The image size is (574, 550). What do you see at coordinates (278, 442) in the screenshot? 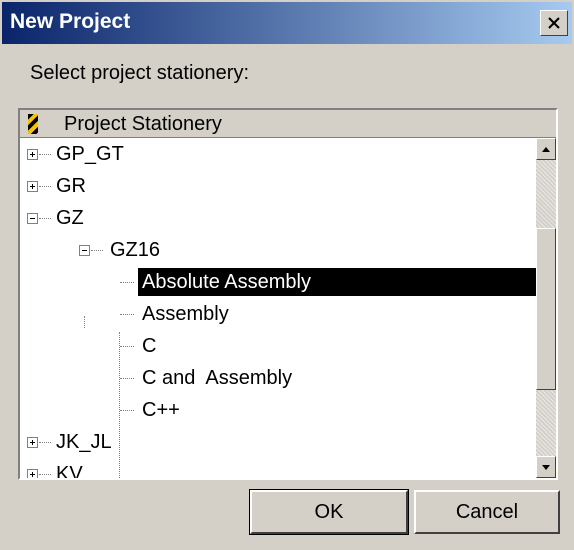
I see `tree-item-jk-jl: JK_JL` at bounding box center [278, 442].